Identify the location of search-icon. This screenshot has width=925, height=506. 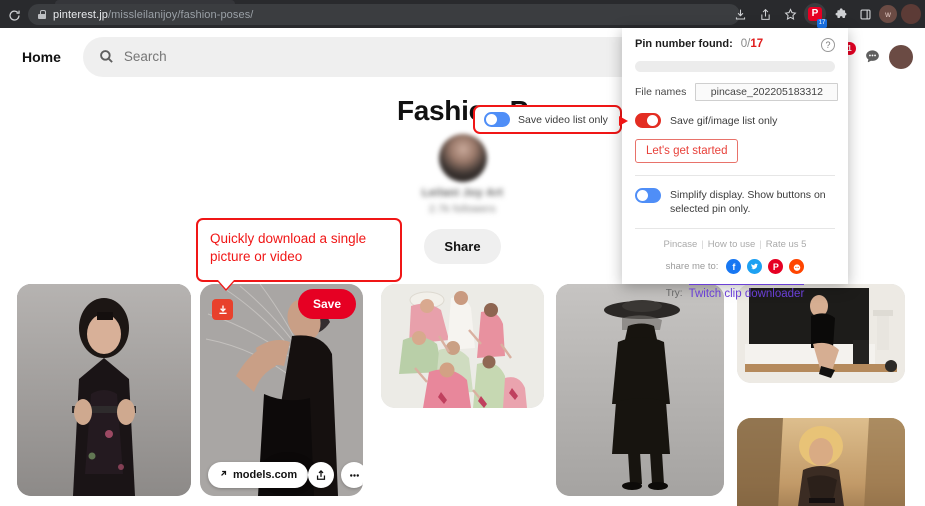
(106, 56).